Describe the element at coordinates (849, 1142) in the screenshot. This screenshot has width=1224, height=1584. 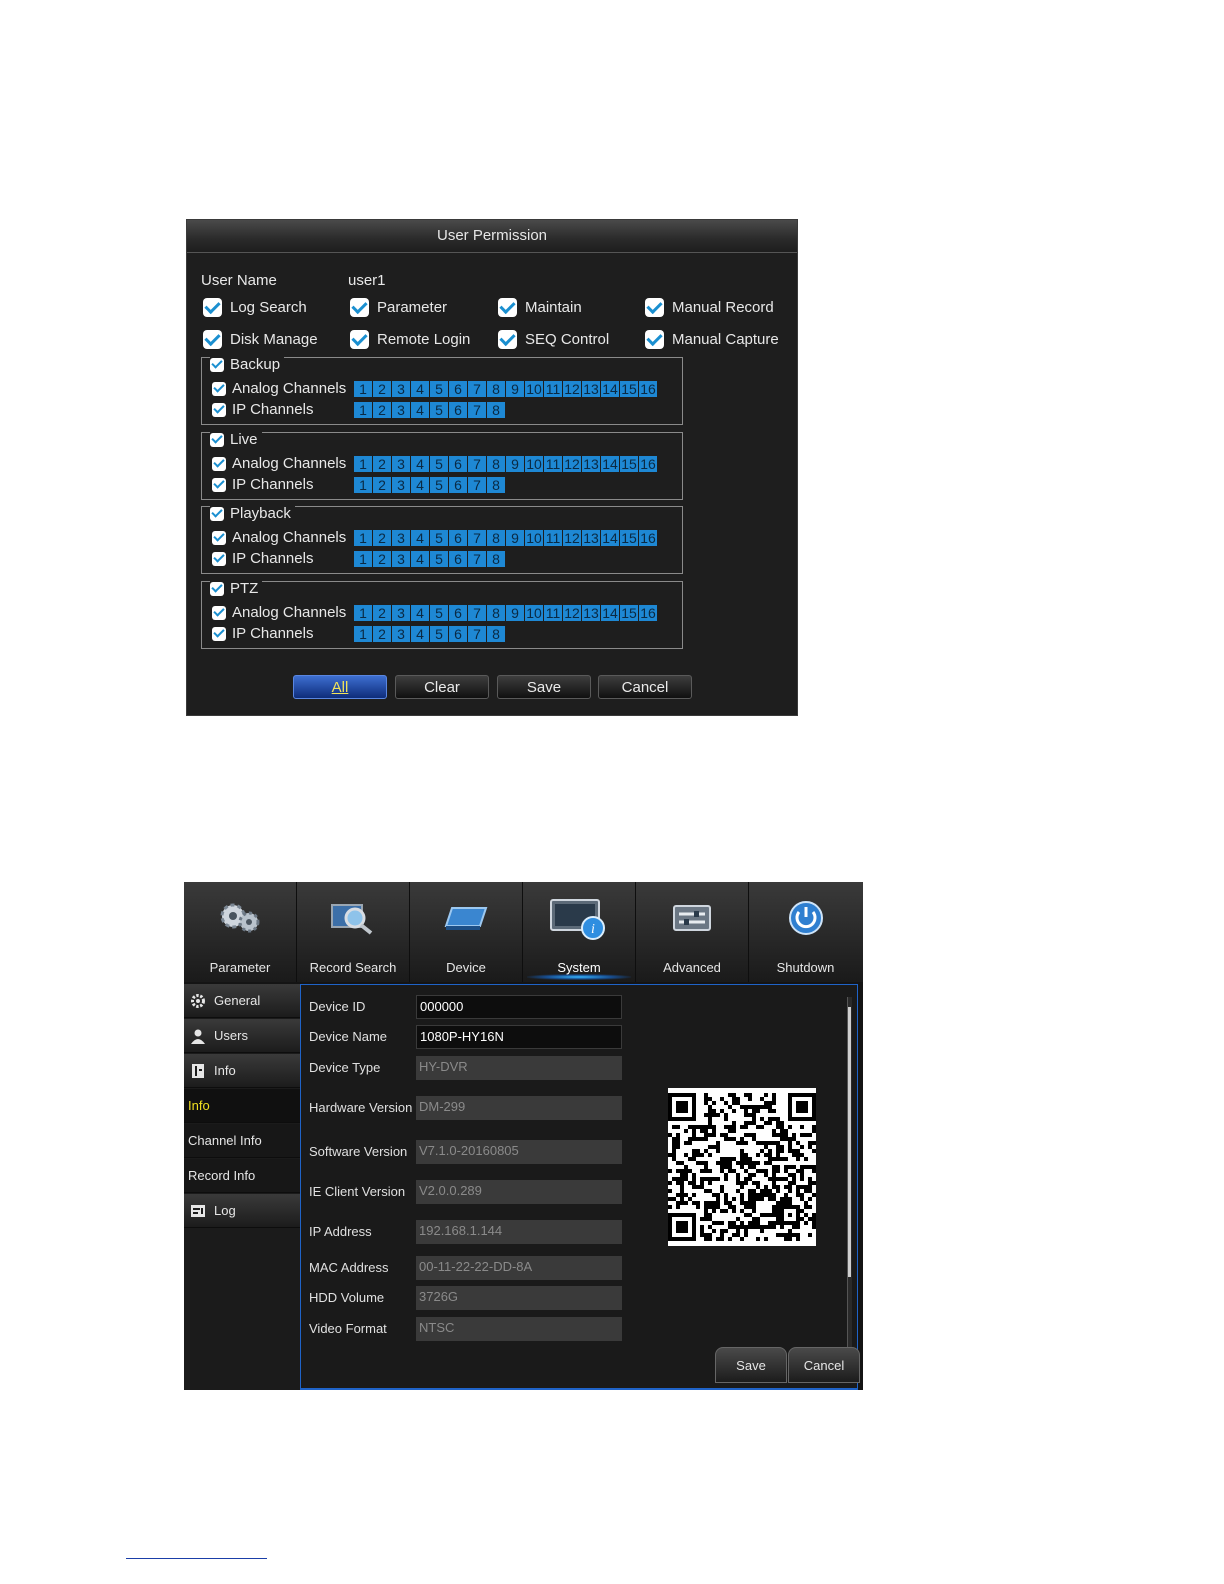
I see `scrollbar-thumb` at that location.